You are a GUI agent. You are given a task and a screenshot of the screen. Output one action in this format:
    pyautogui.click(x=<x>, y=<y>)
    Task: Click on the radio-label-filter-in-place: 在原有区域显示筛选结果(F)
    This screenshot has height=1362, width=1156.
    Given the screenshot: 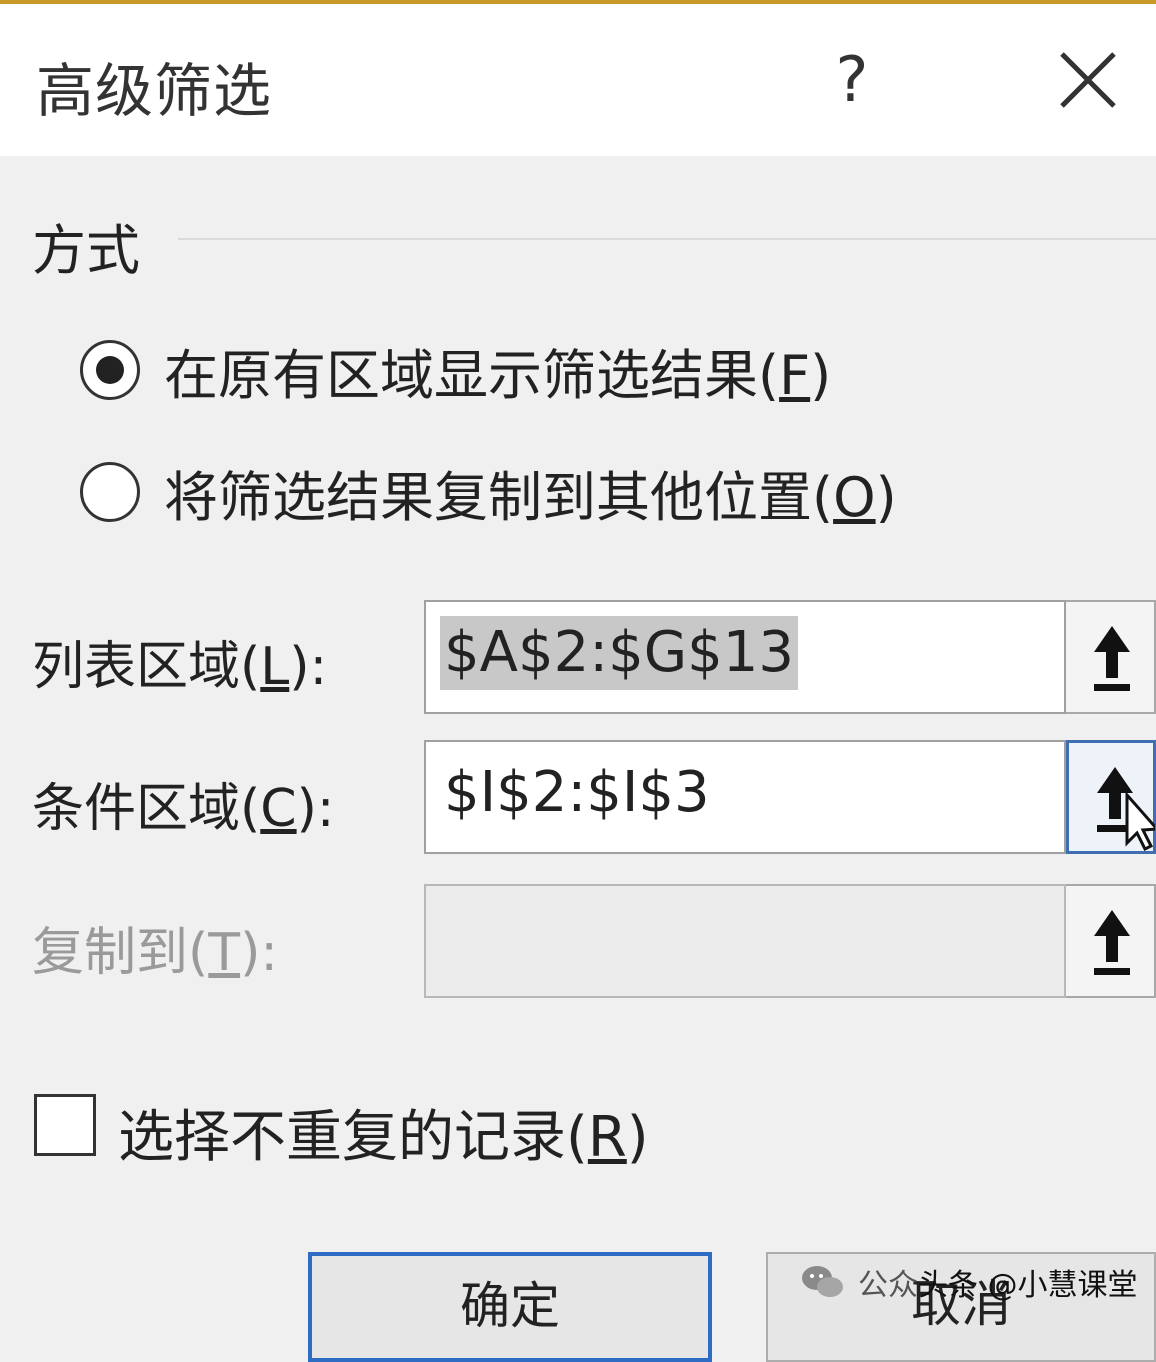 What is the action you would take?
    pyautogui.click(x=498, y=375)
    